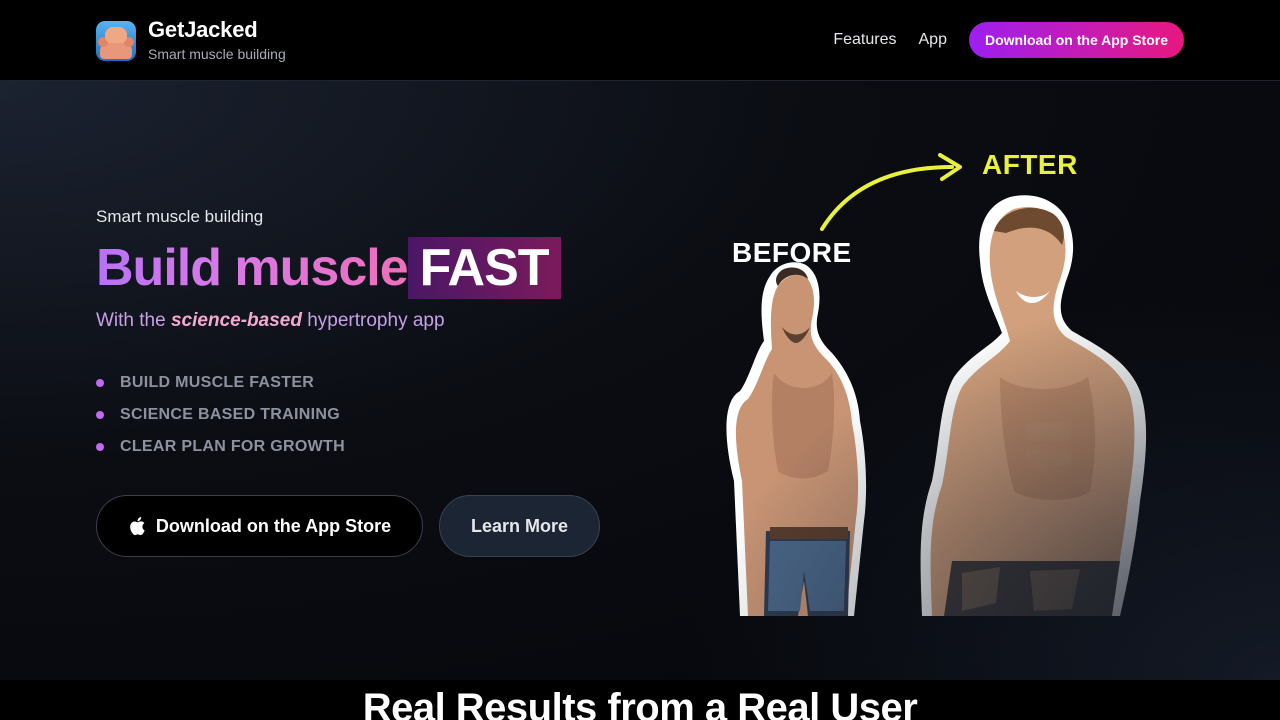  Describe the element at coordinates (933, 40) in the screenshot. I see `nav-link-app: App` at that location.